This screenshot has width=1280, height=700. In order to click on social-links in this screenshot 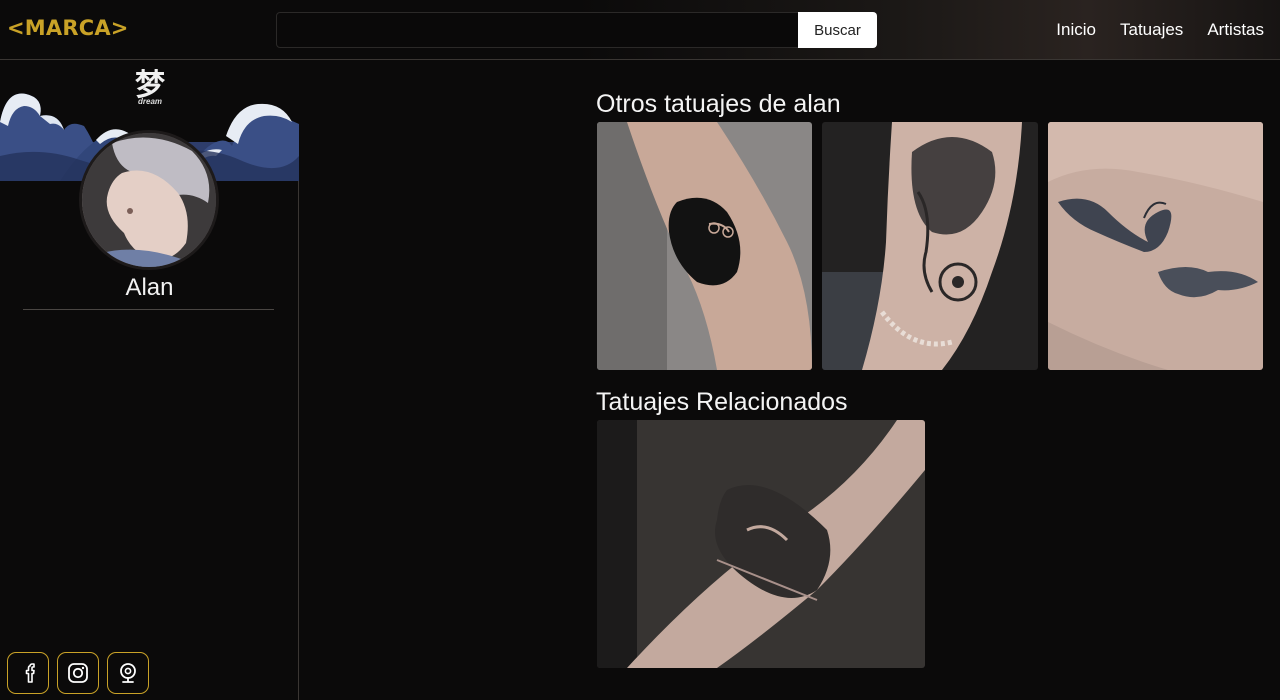, I will do `click(78, 673)`.